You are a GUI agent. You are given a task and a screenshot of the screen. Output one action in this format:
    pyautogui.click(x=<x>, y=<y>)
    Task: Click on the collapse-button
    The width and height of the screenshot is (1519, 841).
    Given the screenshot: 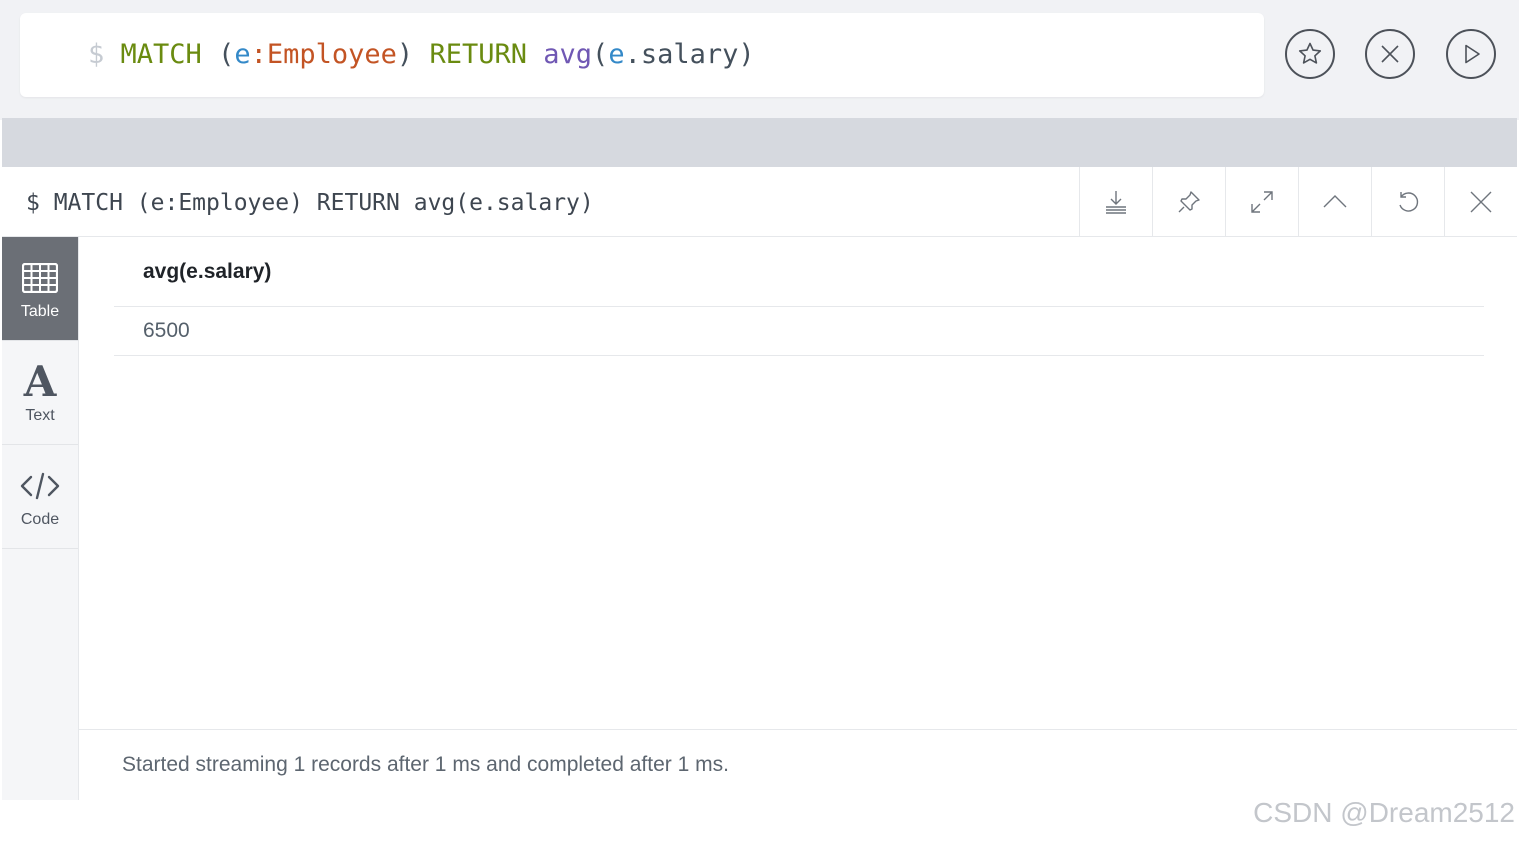 What is the action you would take?
    pyautogui.click(x=1334, y=202)
    